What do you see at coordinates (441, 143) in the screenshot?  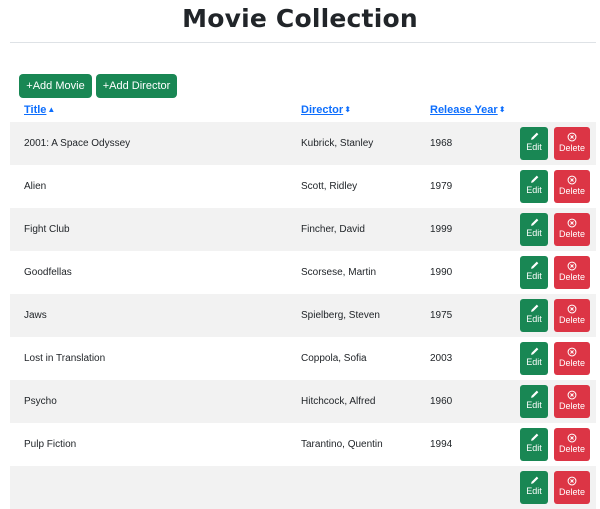 I see `release-year-cell: 1968` at bounding box center [441, 143].